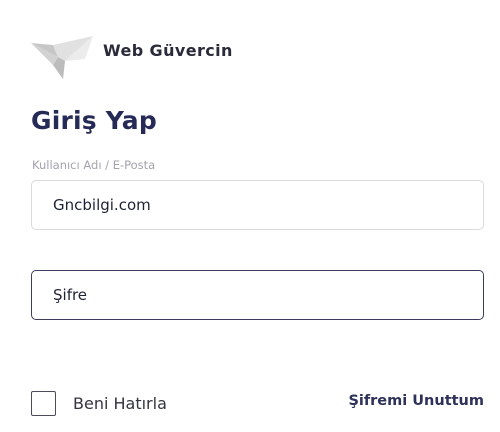  Describe the element at coordinates (168, 50) in the screenshot. I see `brand-name: Web Güvercin` at that location.